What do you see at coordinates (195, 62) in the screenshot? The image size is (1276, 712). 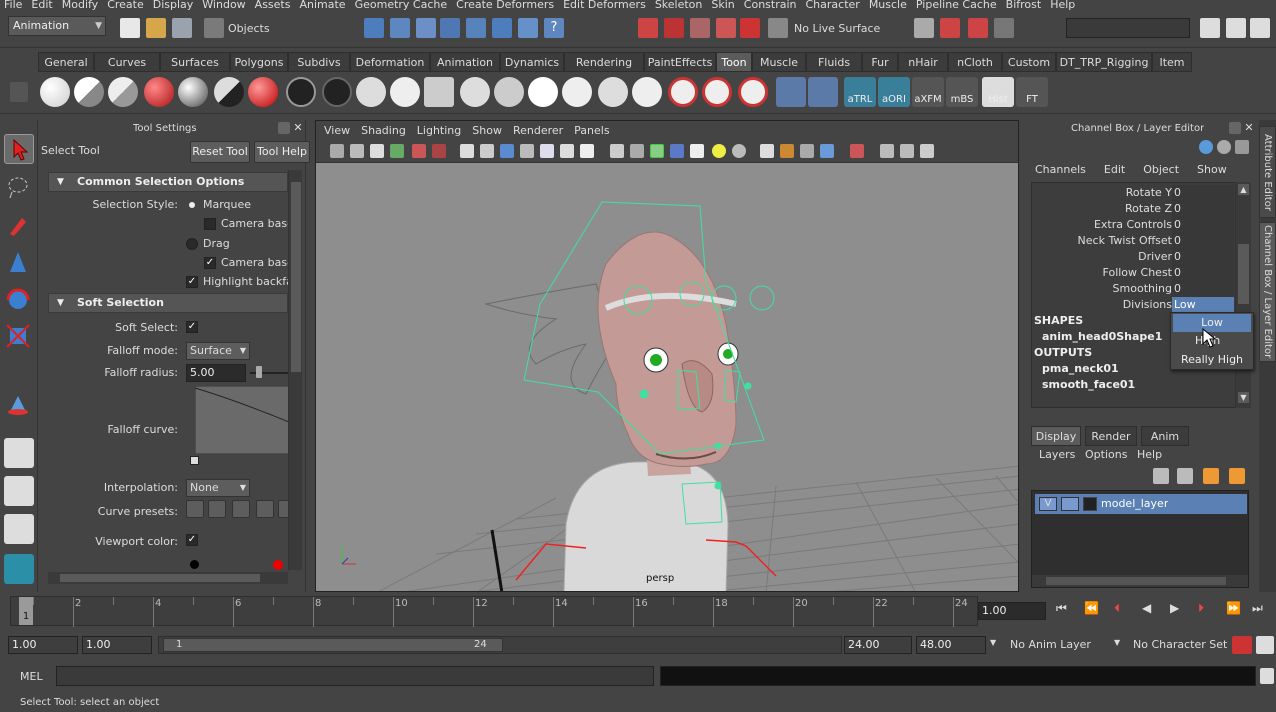 I see `shelf-tab-surfaces: Surfaces` at bounding box center [195, 62].